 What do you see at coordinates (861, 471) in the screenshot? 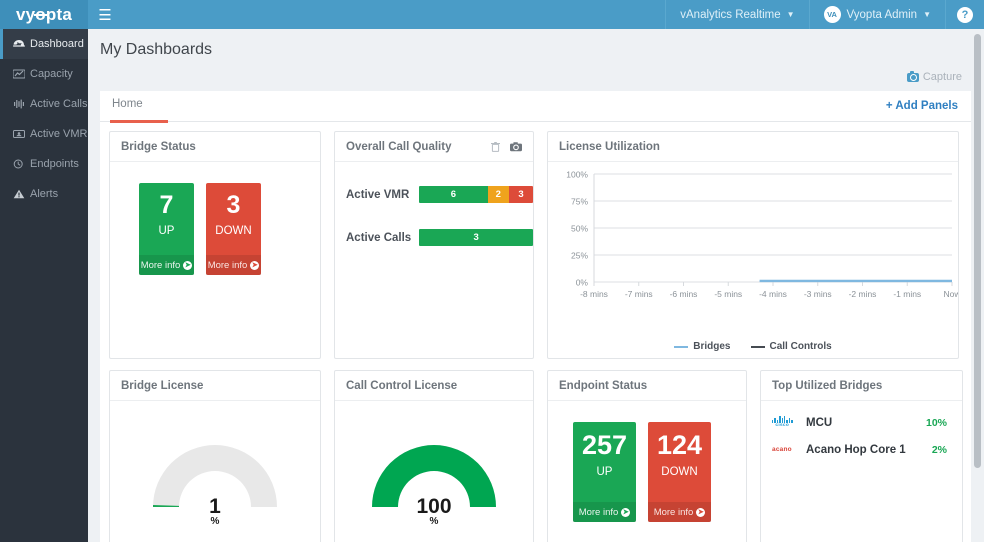
I see `card-body: cisco MCU 10% acano Acano Hop Core 1 2%` at bounding box center [861, 471].